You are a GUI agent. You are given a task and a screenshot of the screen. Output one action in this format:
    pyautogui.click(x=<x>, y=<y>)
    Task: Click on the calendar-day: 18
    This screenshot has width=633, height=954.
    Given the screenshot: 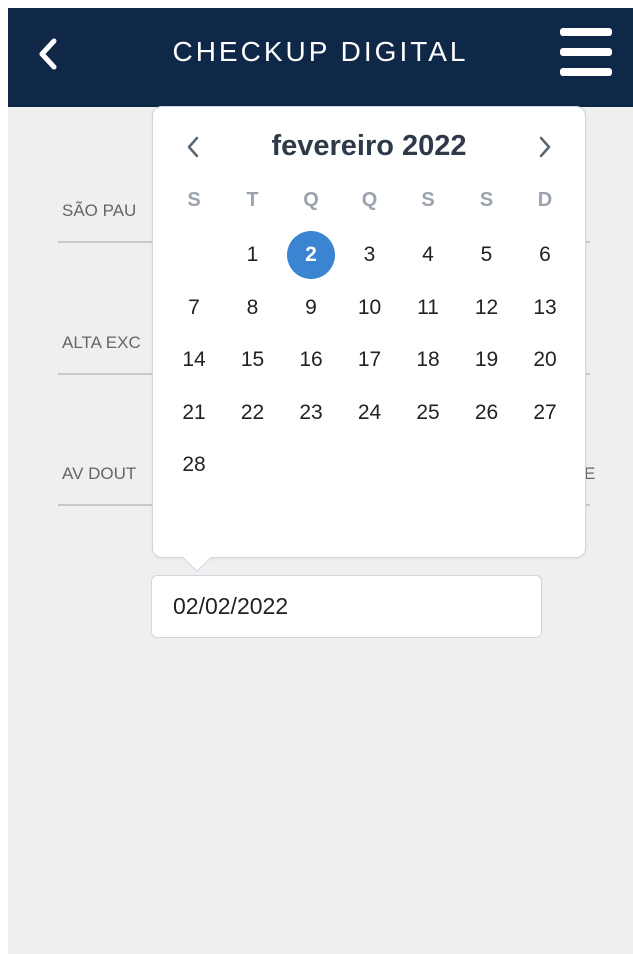 What is the action you would take?
    pyautogui.click(x=428, y=360)
    